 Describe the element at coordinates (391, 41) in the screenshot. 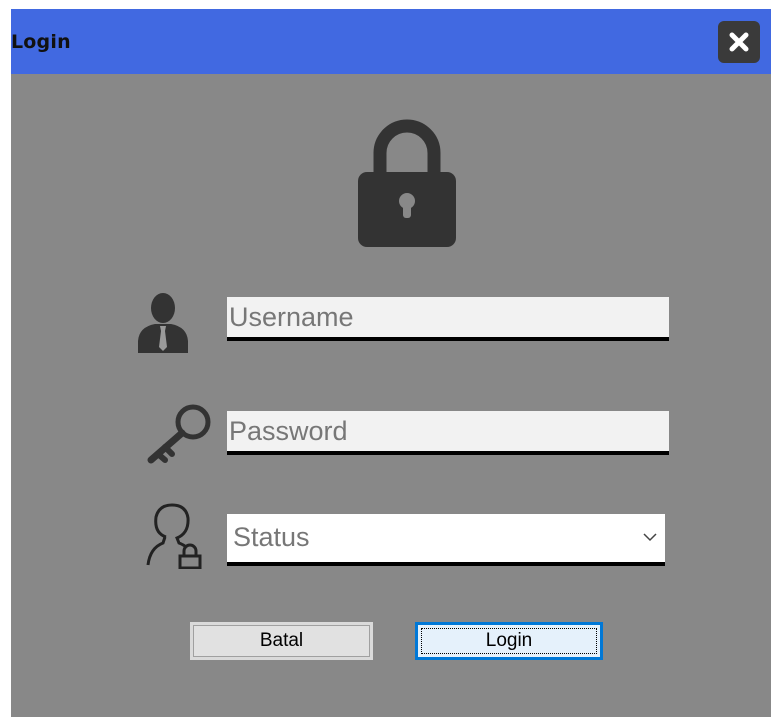

I see `title-bar: Login` at that location.